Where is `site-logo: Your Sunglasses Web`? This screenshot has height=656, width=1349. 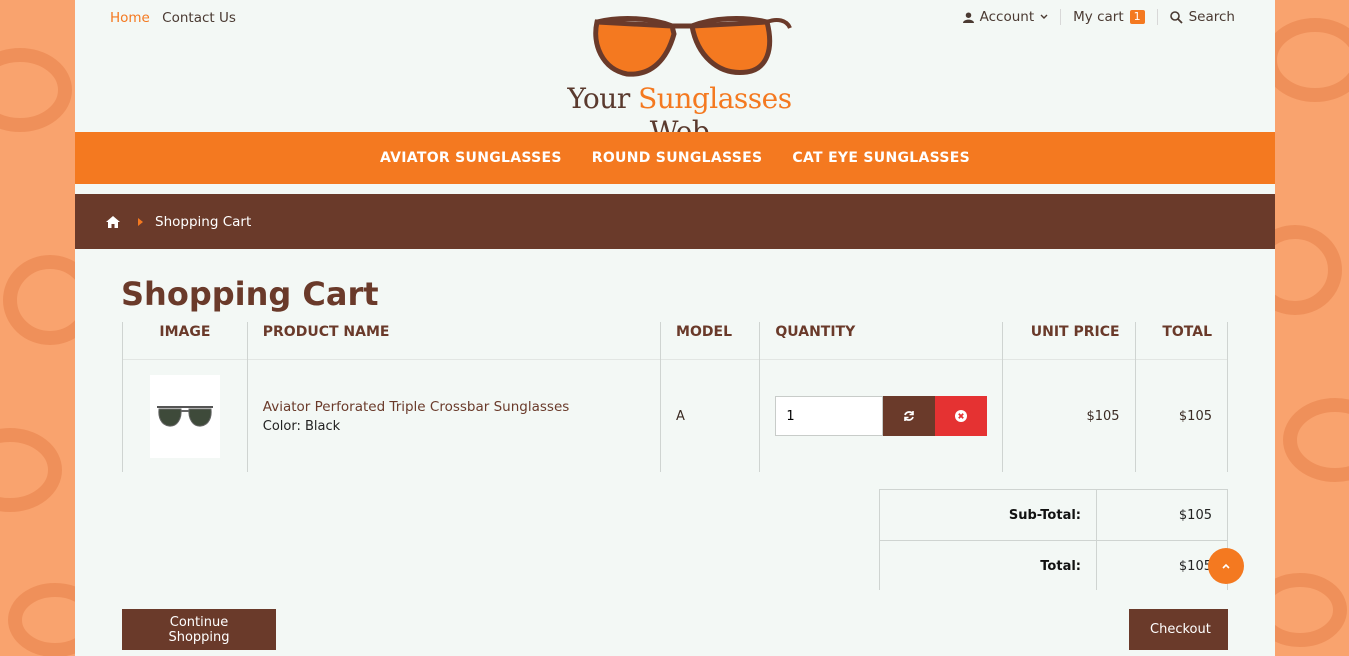
site-logo: Your Sunglasses Web is located at coordinates (679, 81).